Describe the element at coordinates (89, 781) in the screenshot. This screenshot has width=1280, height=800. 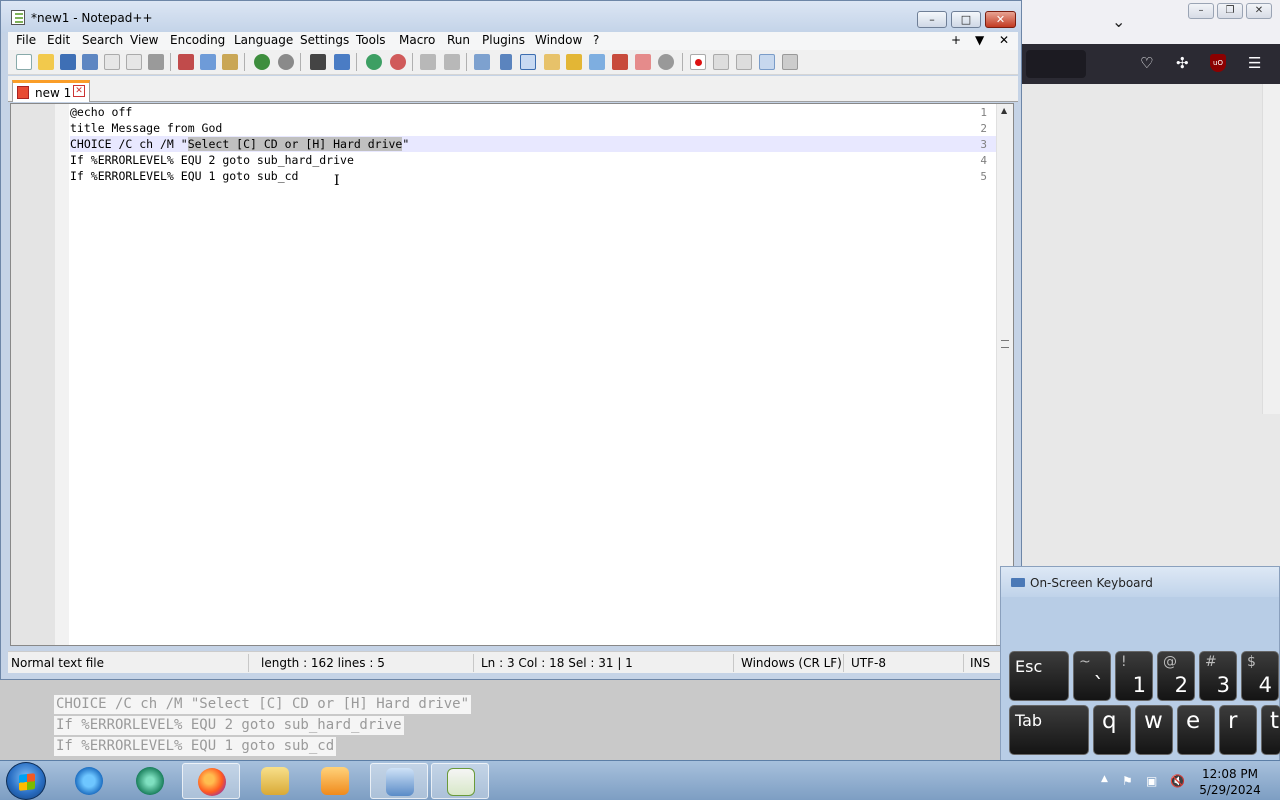
I see `taskbar-internet-explorer` at that location.